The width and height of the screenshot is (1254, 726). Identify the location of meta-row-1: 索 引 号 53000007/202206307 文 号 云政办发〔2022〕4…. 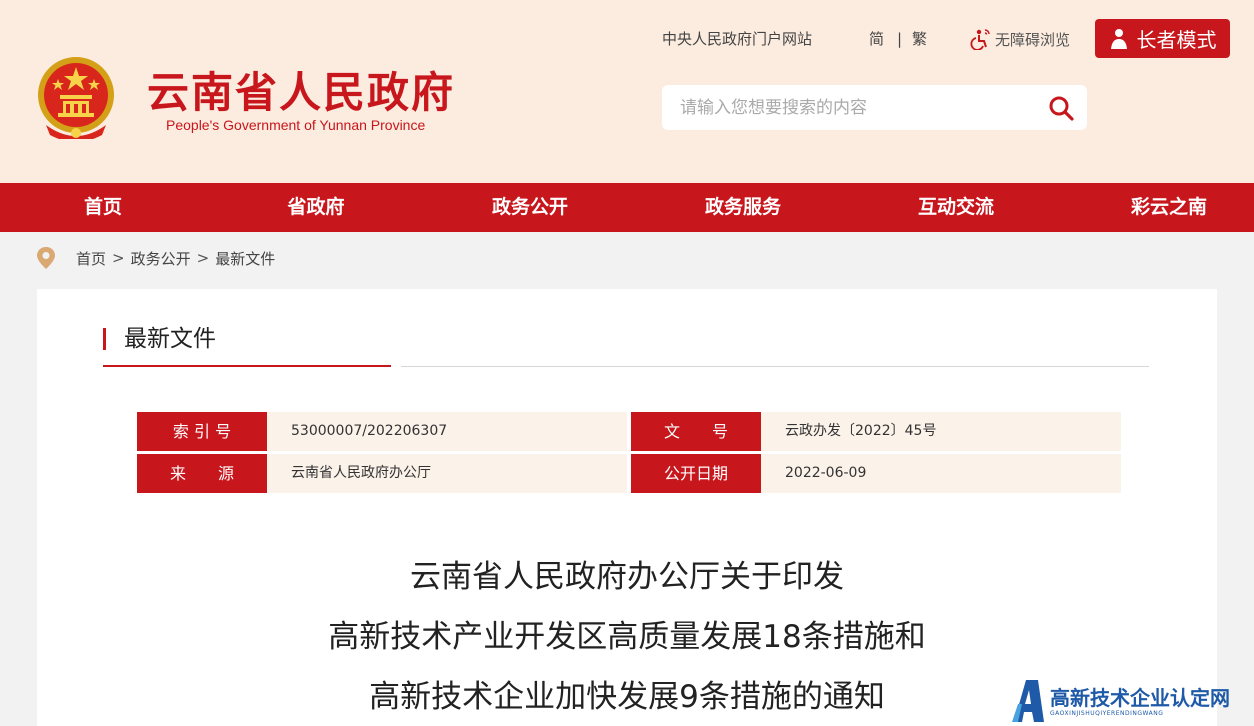
(629, 431).